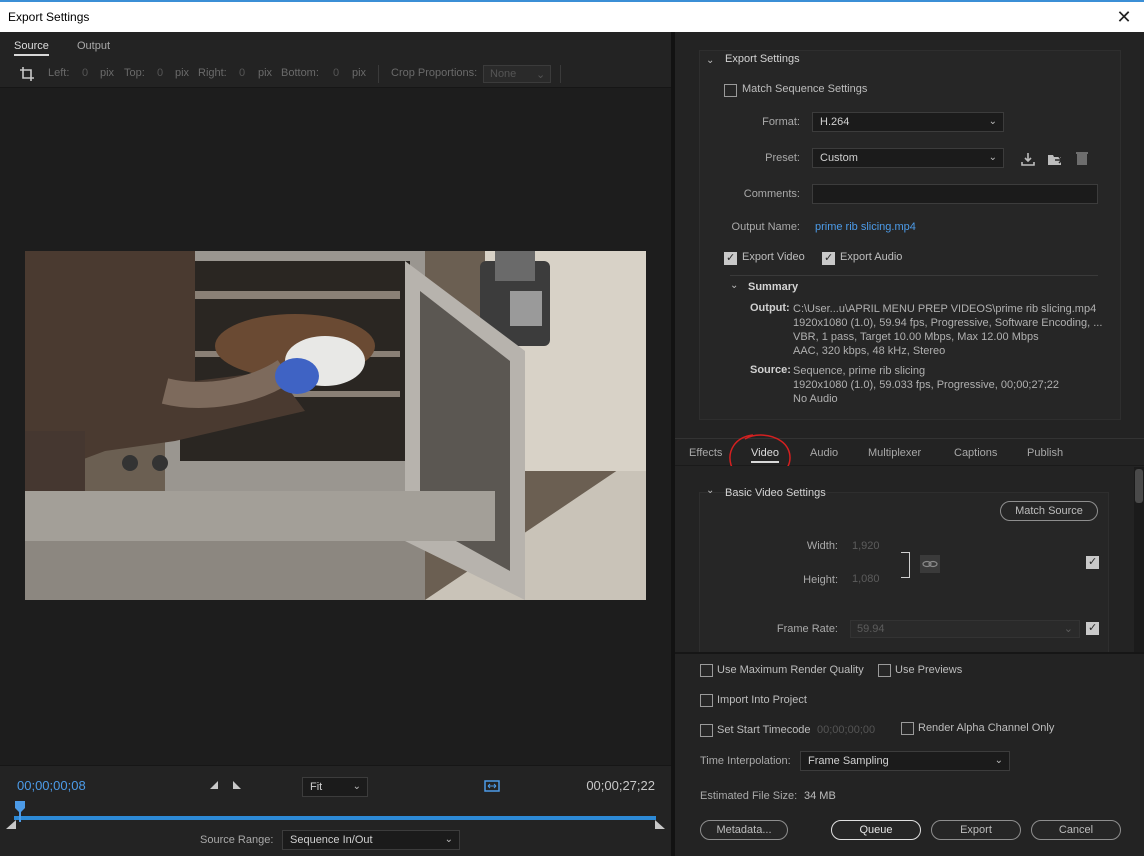  What do you see at coordinates (908, 158) in the screenshot?
I see `preset-dropdown: Custom ⌄` at bounding box center [908, 158].